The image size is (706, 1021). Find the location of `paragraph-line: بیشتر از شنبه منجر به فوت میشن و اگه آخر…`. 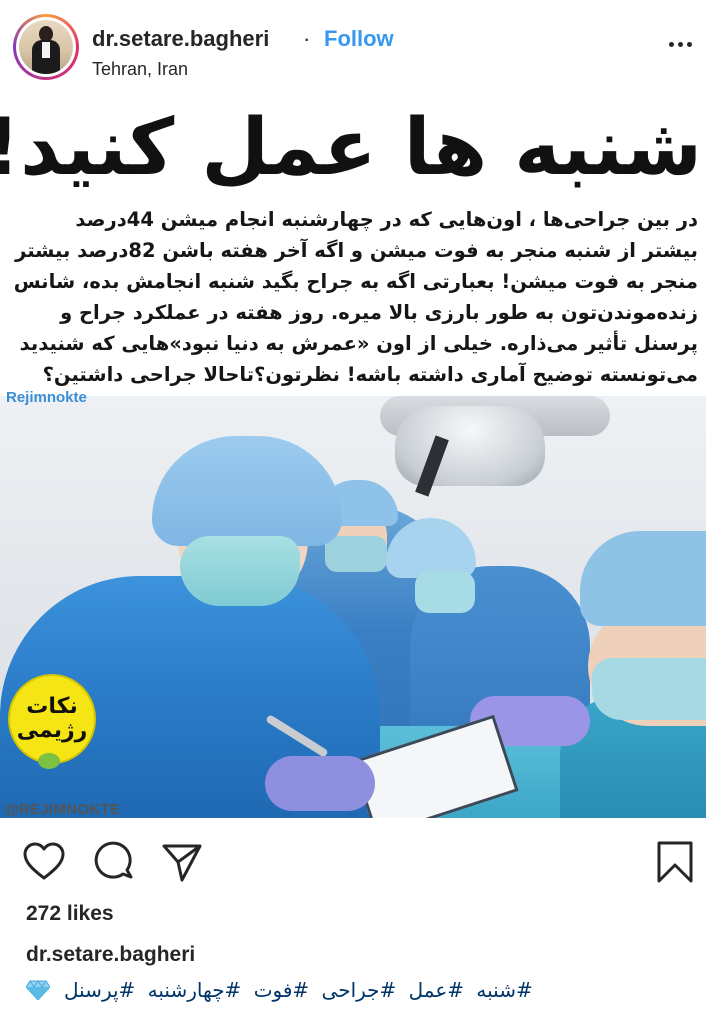

paragraph-line: بیشتر از شنبه منجر به فوت میشن و اگه آخر… is located at coordinates (356, 250).